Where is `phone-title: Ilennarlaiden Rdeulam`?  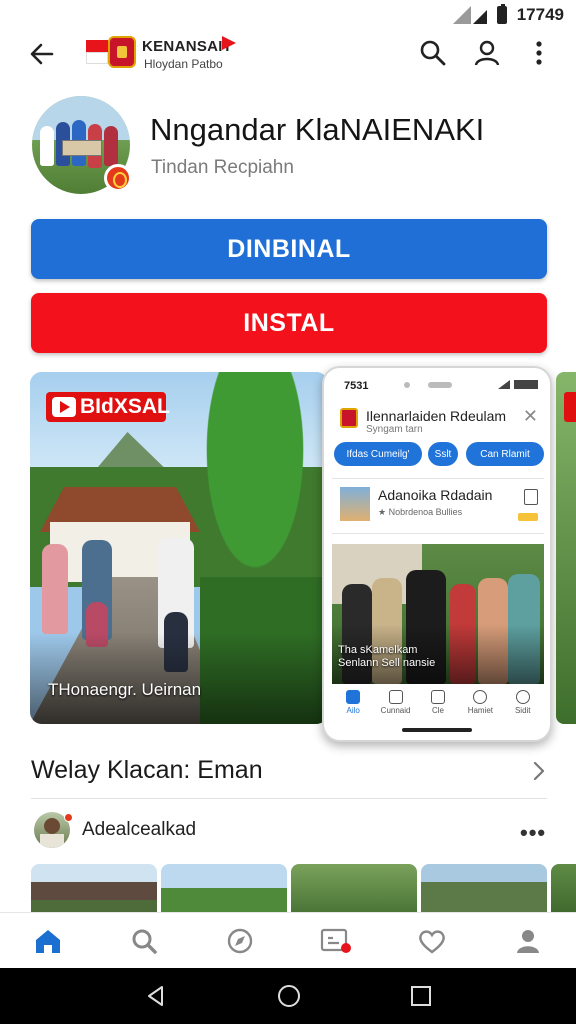
phone-title: Ilennarlaiden Rdeulam is located at coordinates (436, 416).